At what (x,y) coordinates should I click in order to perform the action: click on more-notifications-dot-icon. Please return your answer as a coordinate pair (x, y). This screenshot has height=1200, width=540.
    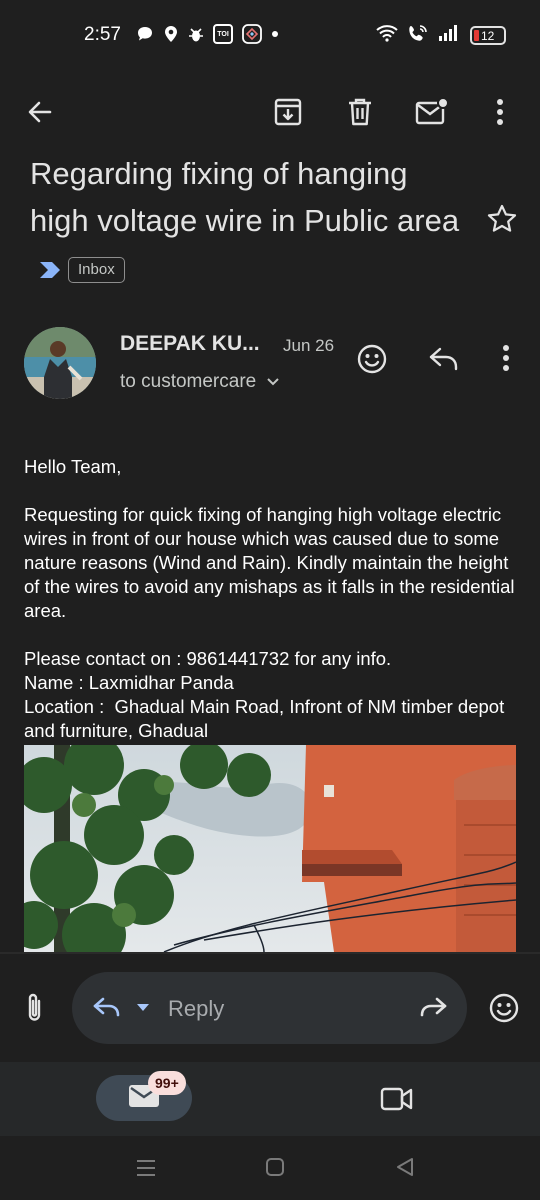
    Looking at the image, I should click on (275, 34).